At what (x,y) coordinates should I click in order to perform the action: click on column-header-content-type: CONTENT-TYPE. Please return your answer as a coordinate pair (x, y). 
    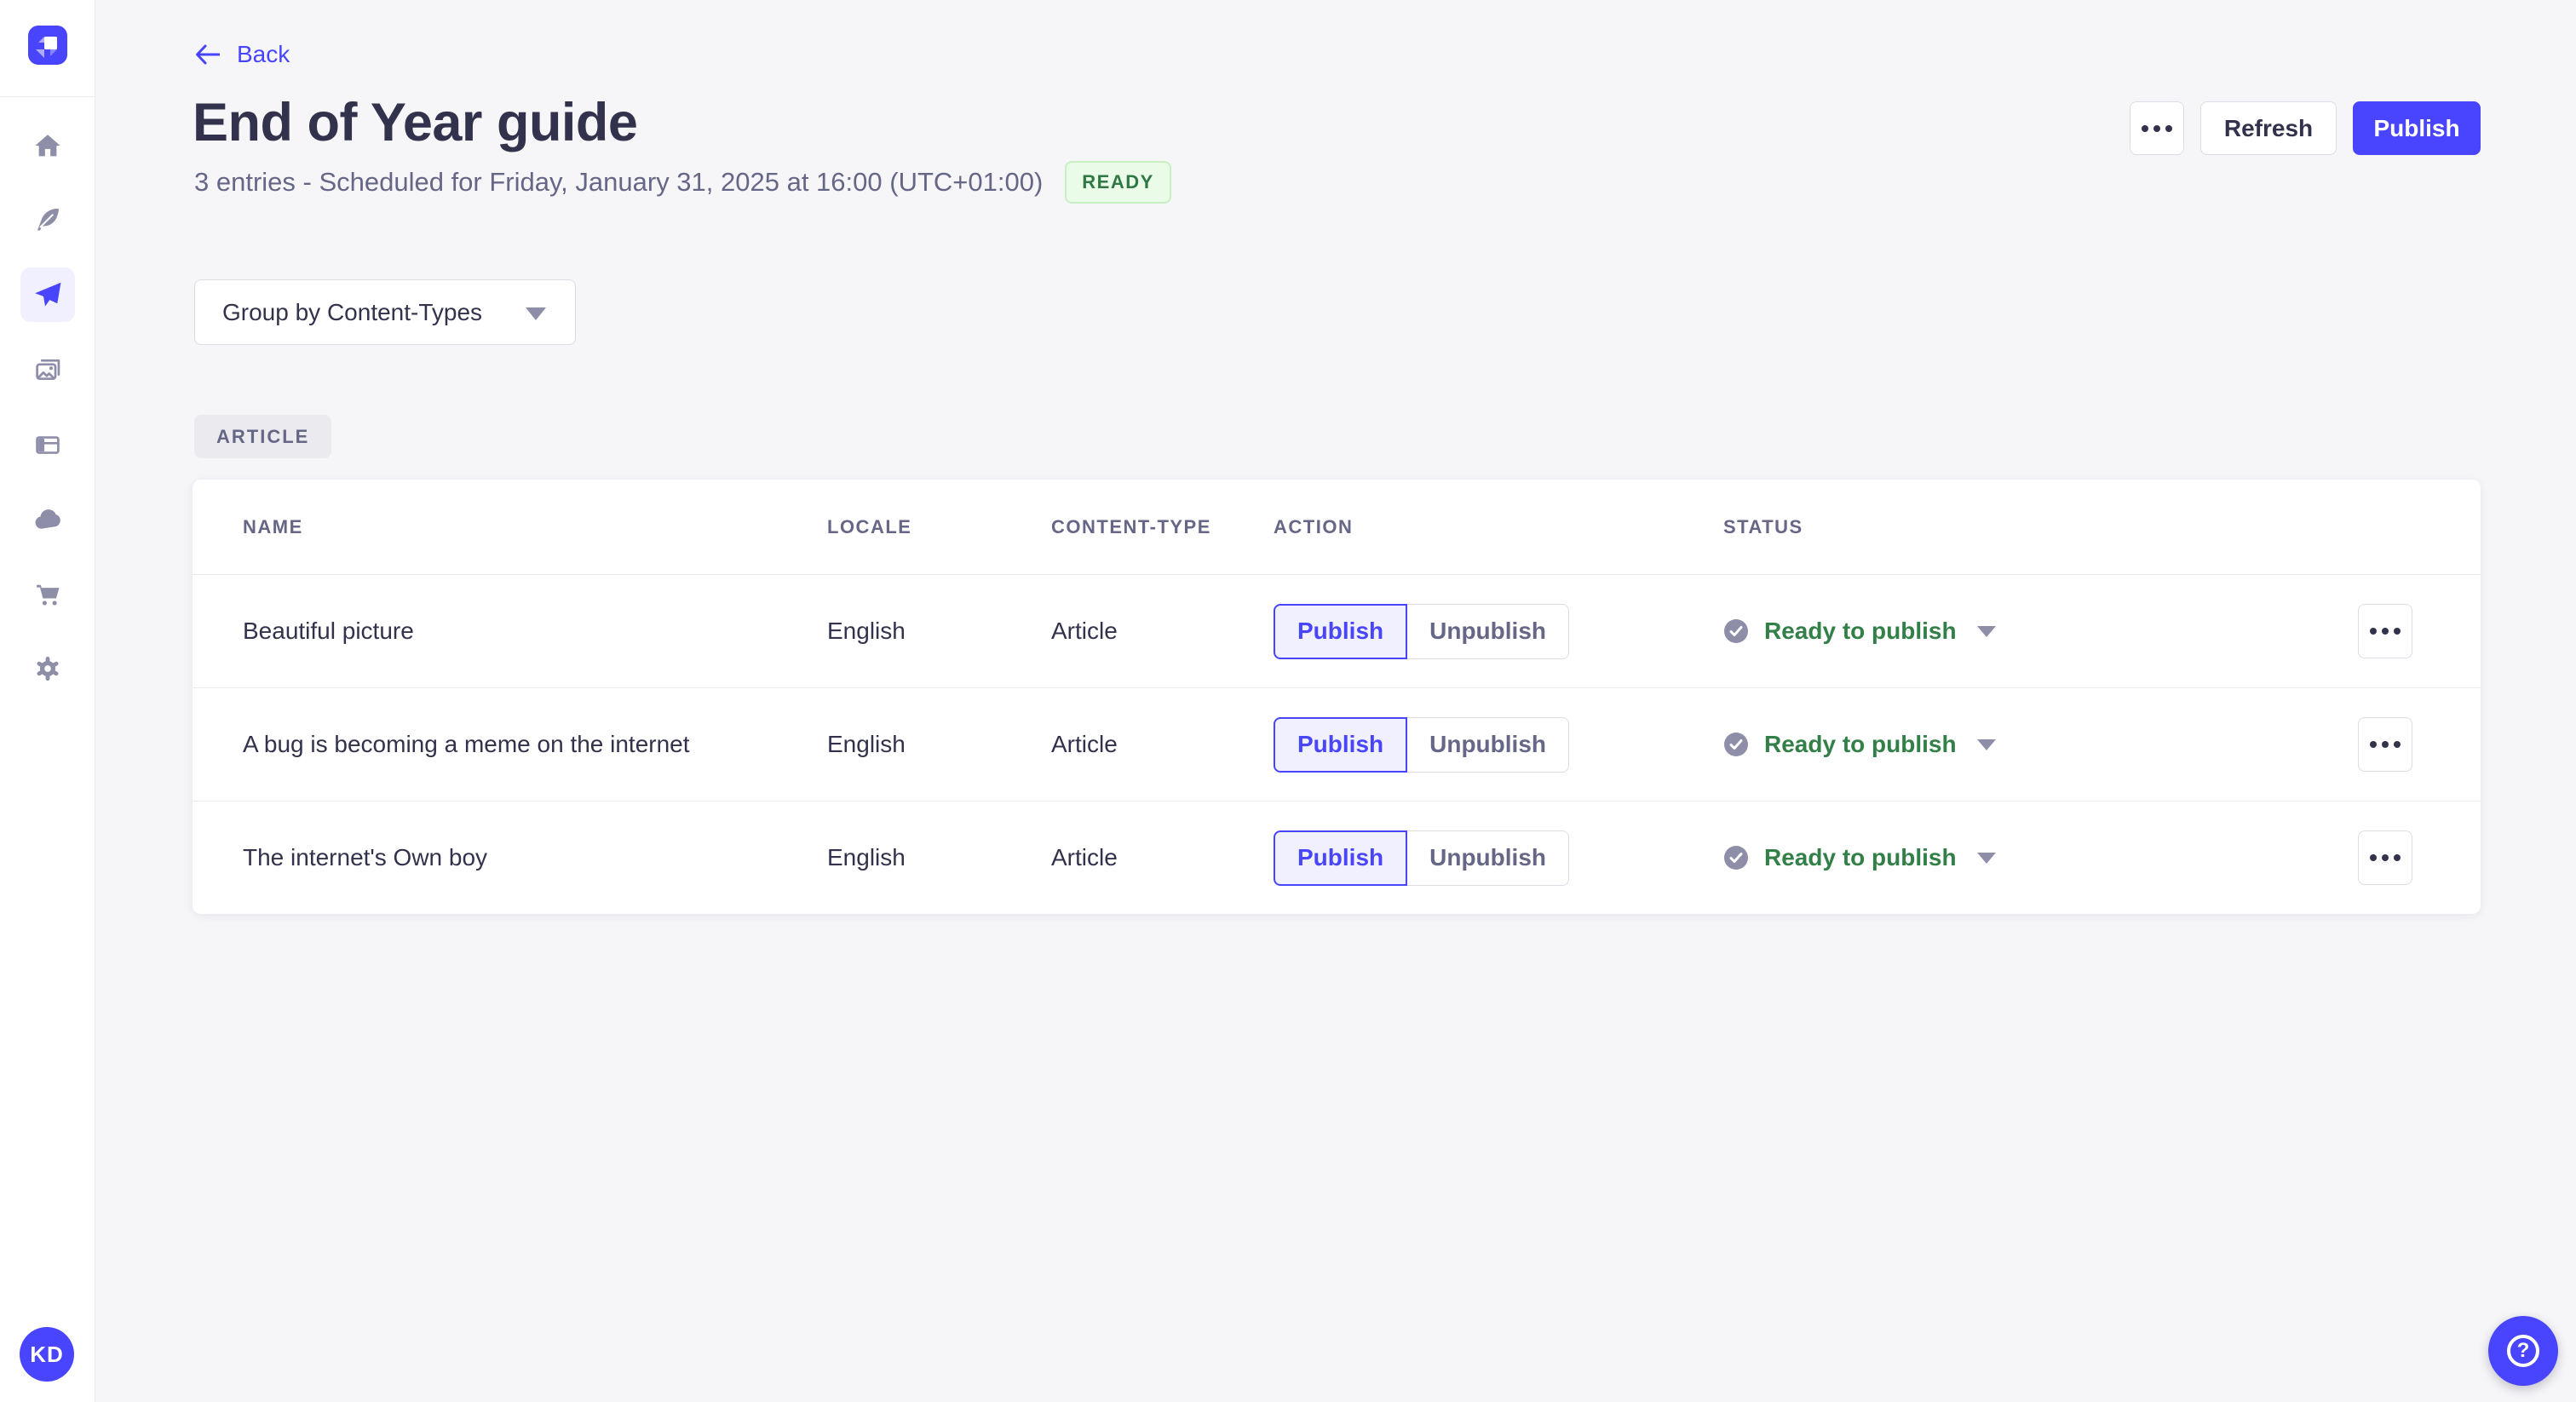
    Looking at the image, I should click on (1131, 526).